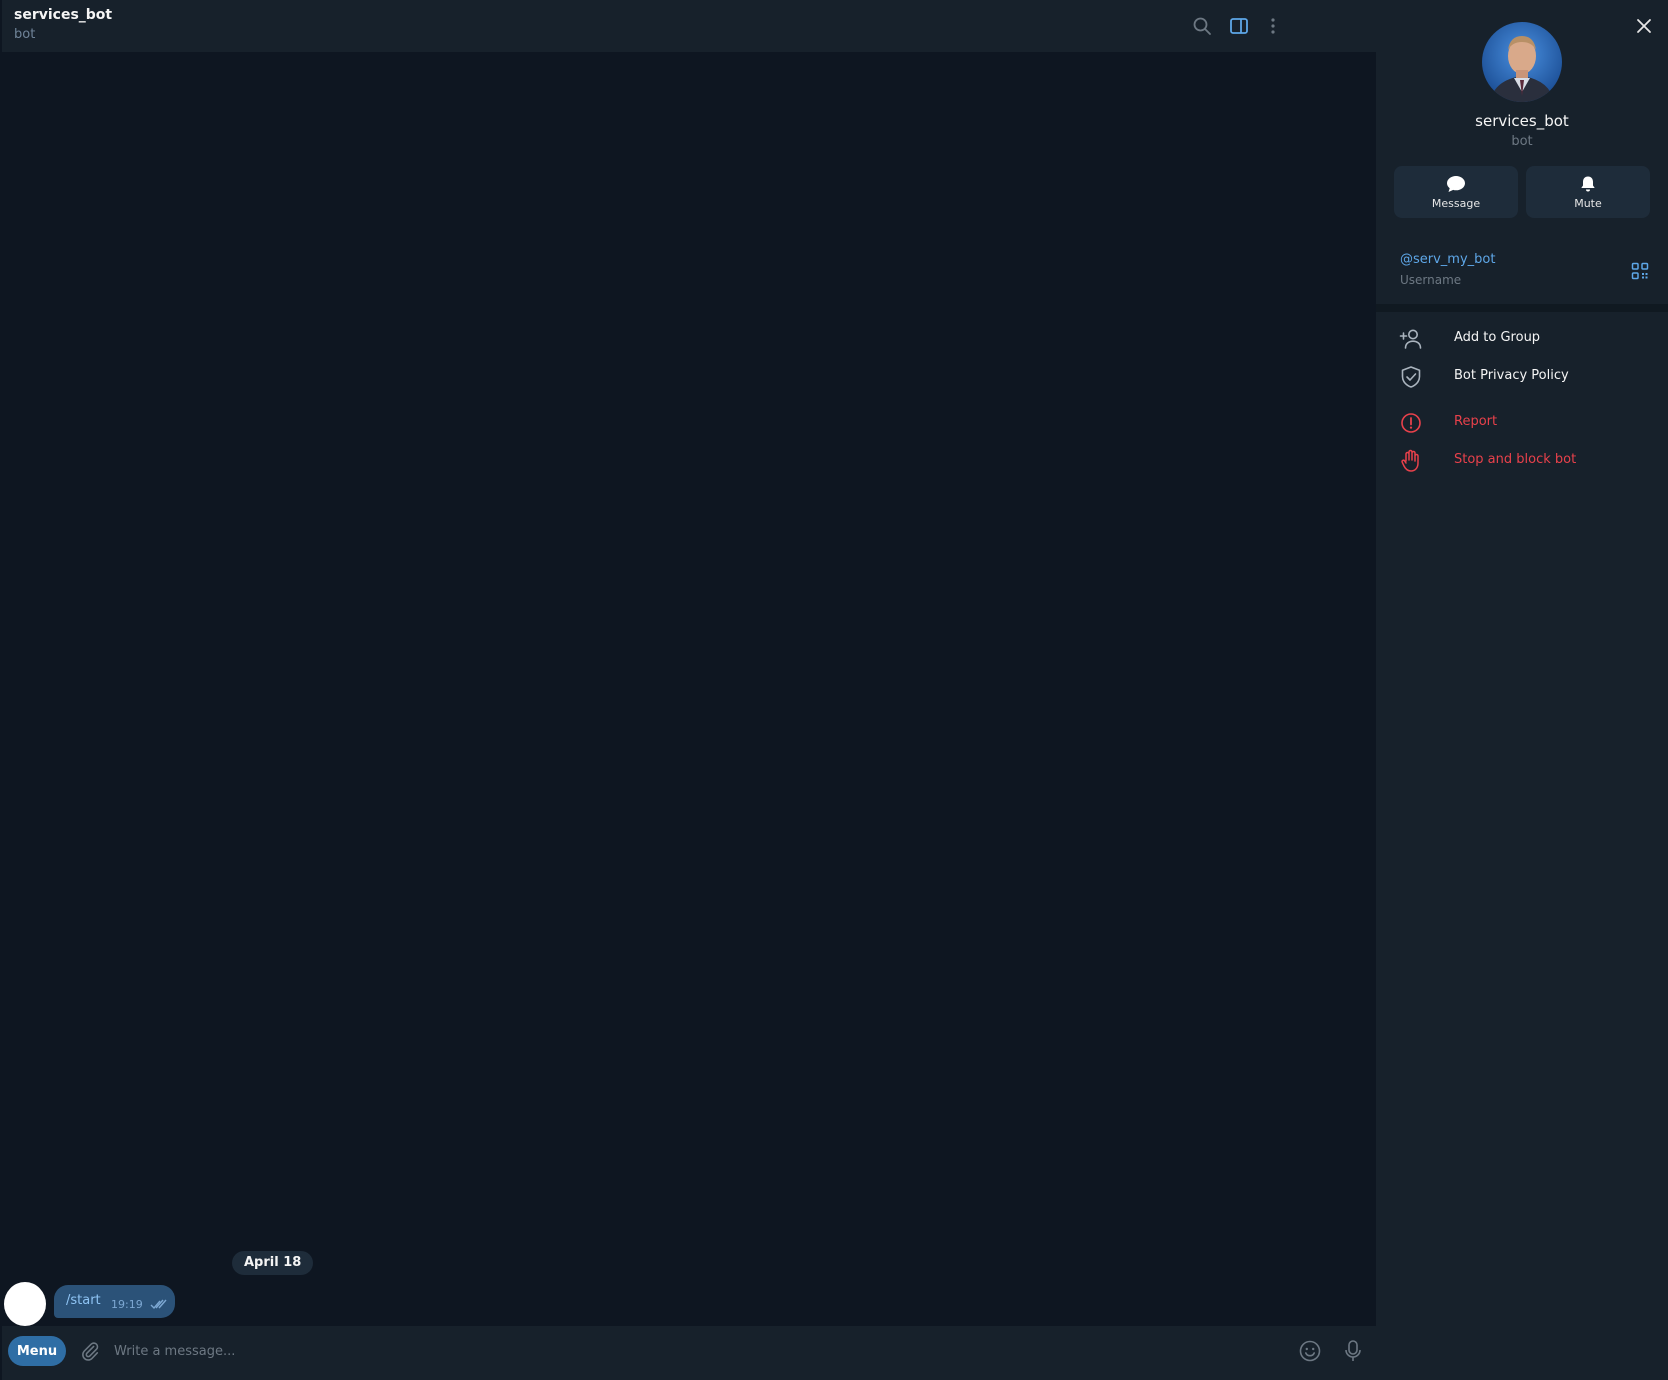  I want to click on attach-button, so click(90, 1351).